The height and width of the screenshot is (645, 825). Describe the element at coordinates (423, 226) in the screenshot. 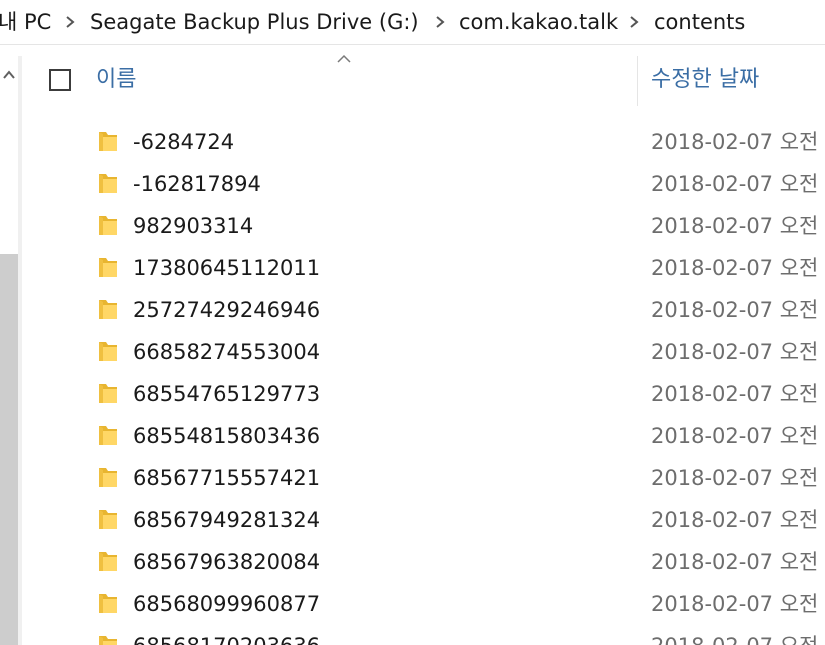

I see `file-row: 982903314 2018-02-07 오전` at that location.